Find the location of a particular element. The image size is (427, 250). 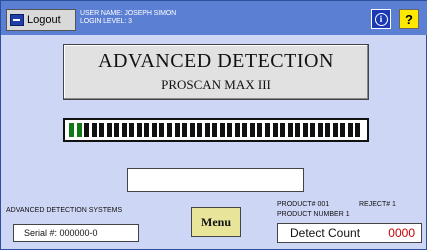

signal-meter is located at coordinates (216, 130).